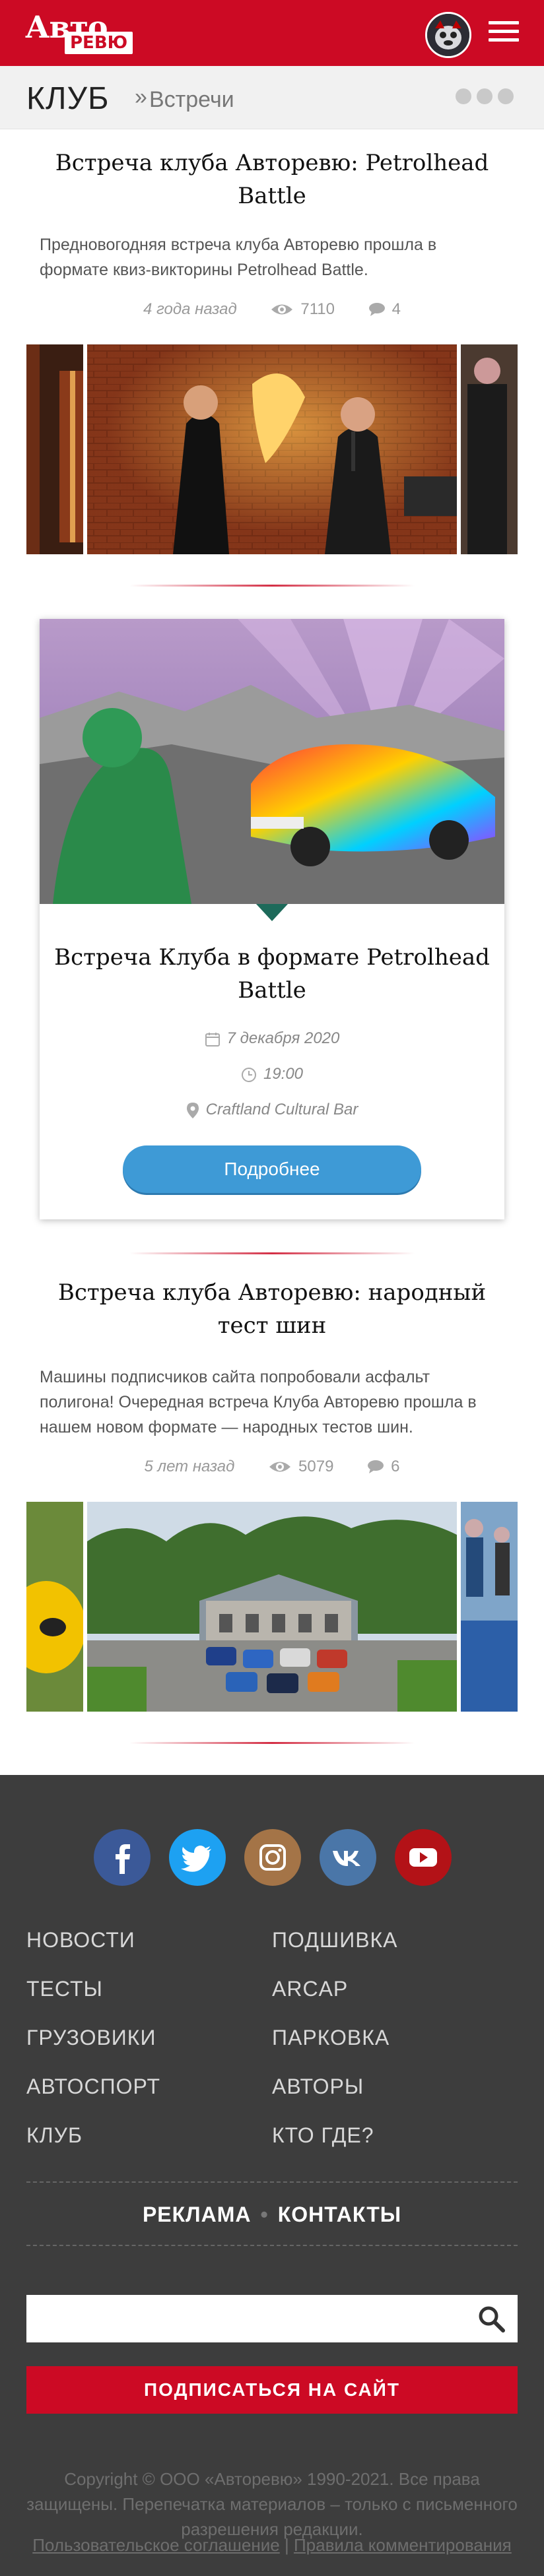 Image resolution: width=544 pixels, height=2576 pixels. Describe the element at coordinates (395, 1466) in the screenshot. I see `comments-count: 6` at that location.